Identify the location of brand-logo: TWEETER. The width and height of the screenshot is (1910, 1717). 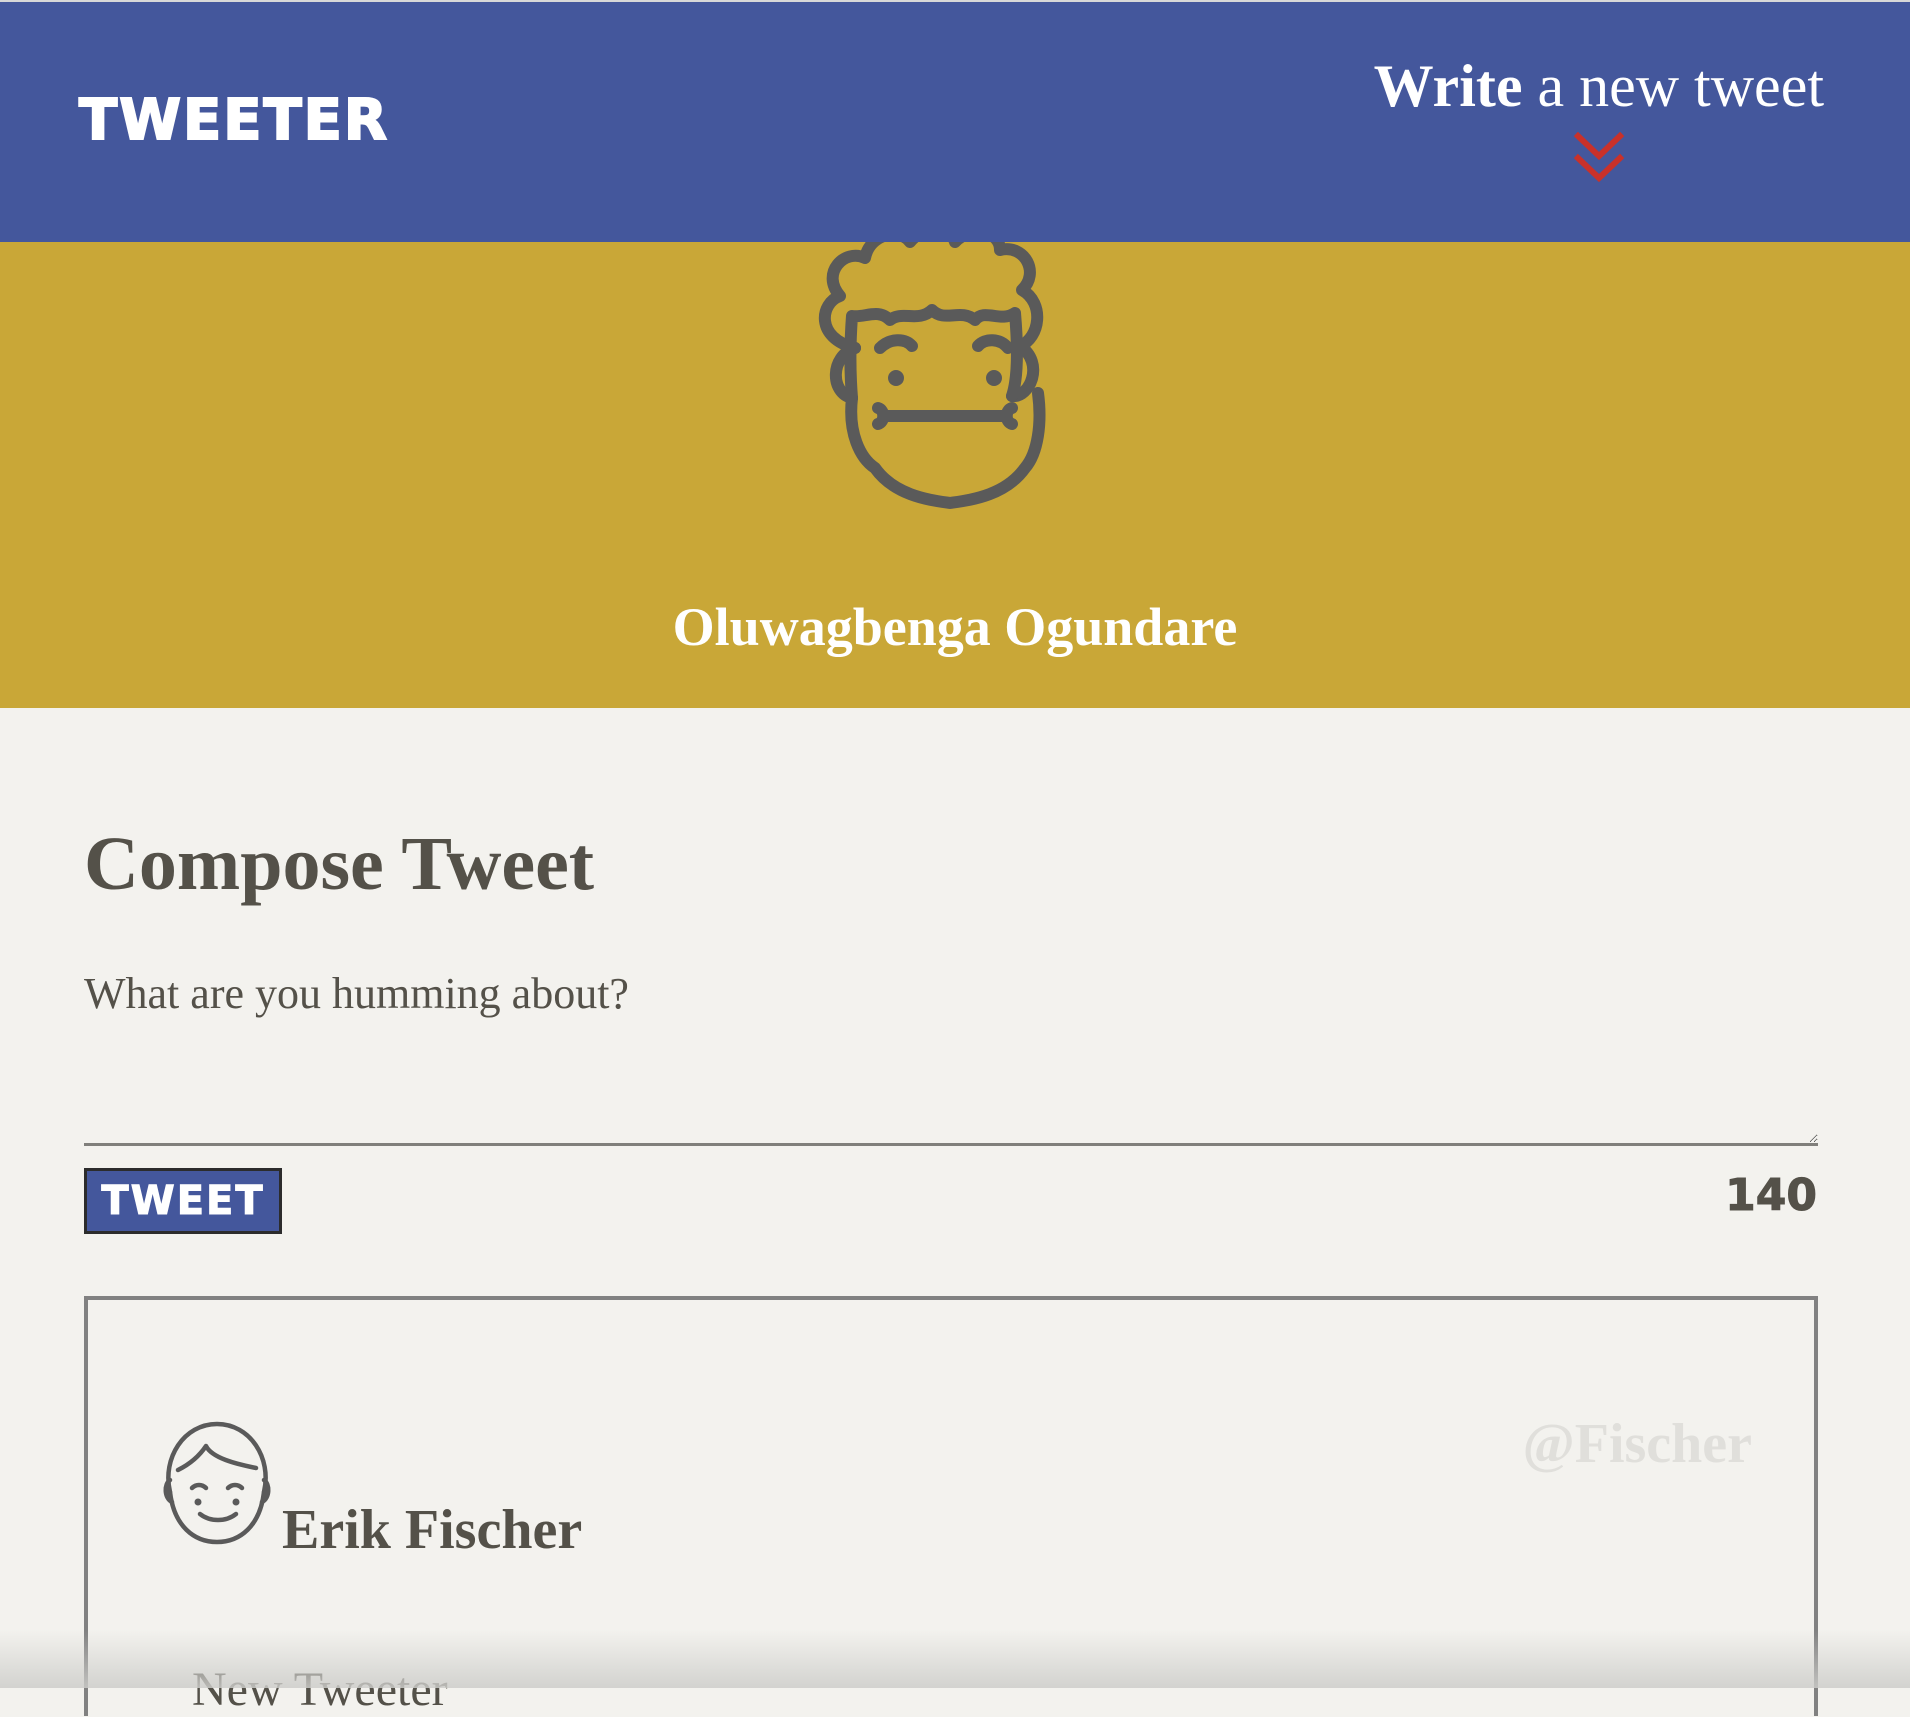
(233, 120).